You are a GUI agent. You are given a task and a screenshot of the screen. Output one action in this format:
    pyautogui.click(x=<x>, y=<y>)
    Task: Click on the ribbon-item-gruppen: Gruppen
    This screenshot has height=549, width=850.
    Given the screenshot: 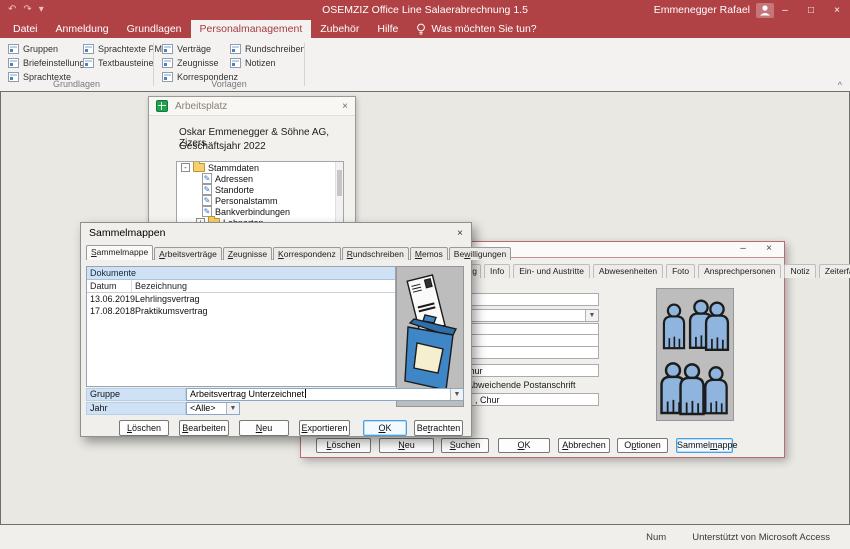 What is the action you would take?
    pyautogui.click(x=51, y=49)
    